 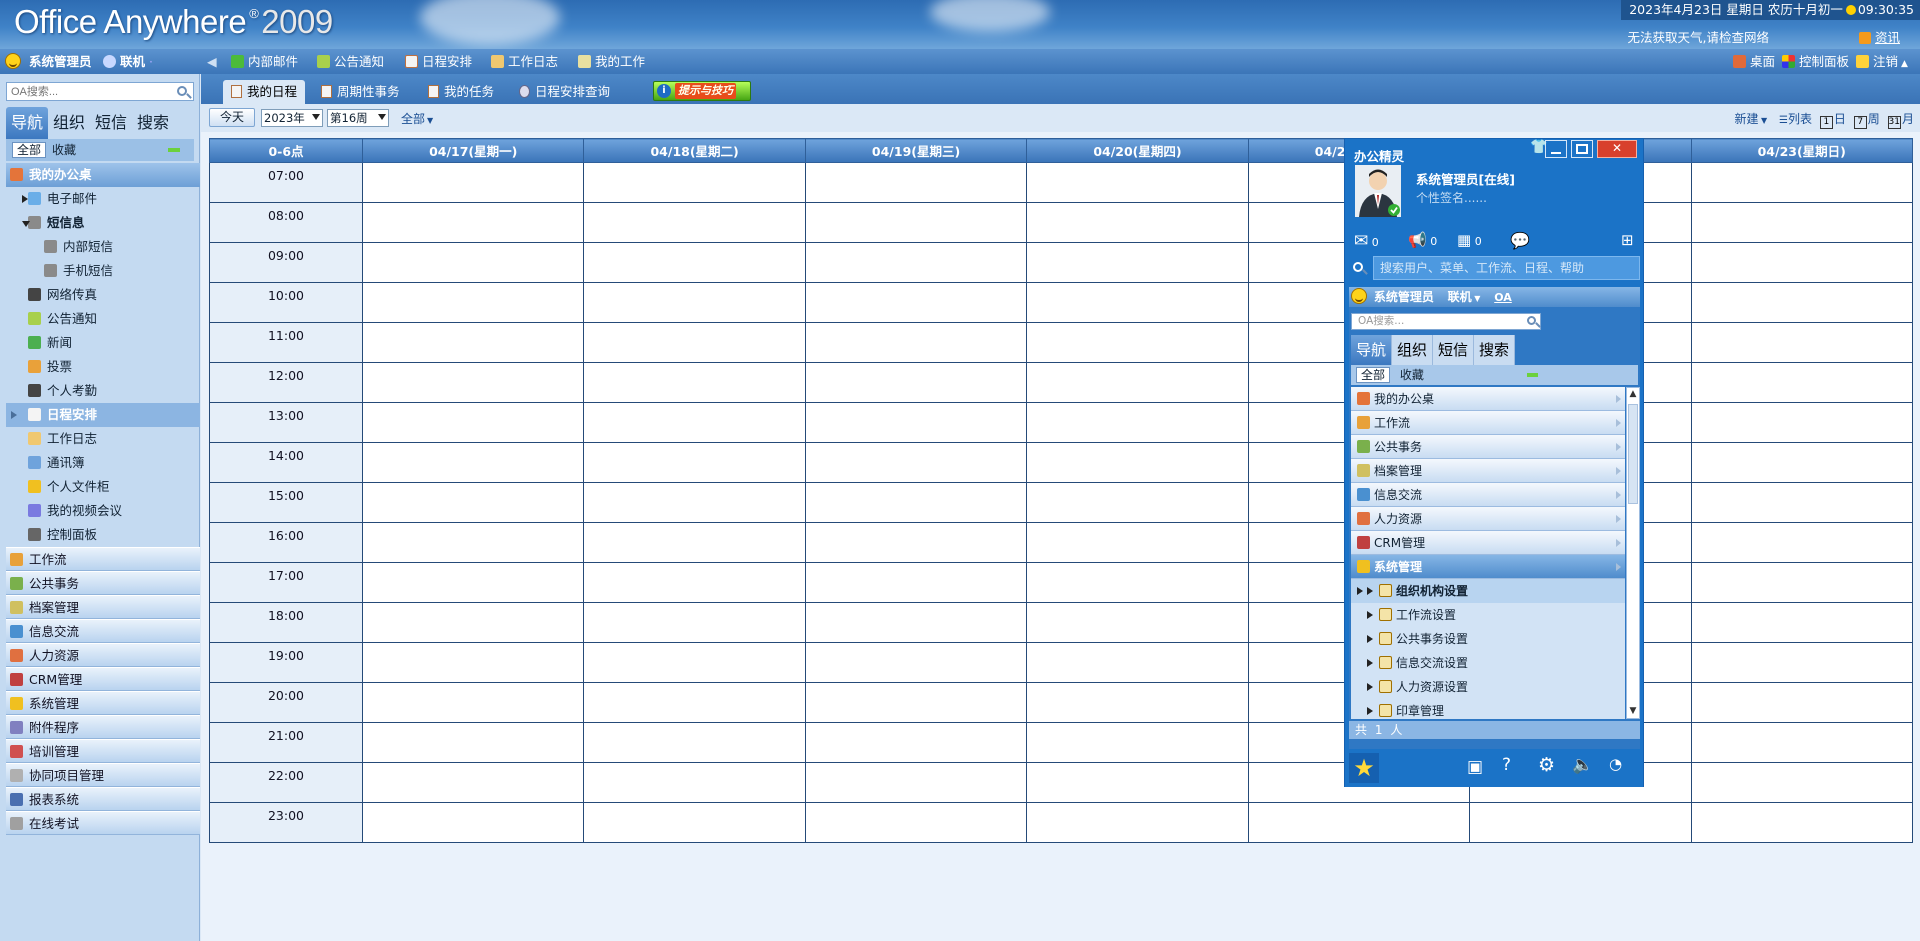 I want to click on spirit-sub-item: 公共事务设置, so click(x=1488, y=639).